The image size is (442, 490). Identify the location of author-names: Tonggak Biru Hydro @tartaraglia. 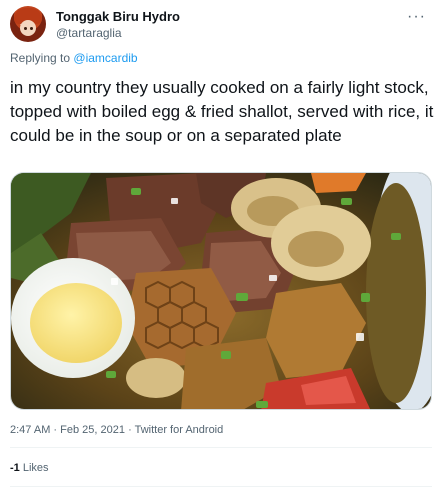
(118, 25).